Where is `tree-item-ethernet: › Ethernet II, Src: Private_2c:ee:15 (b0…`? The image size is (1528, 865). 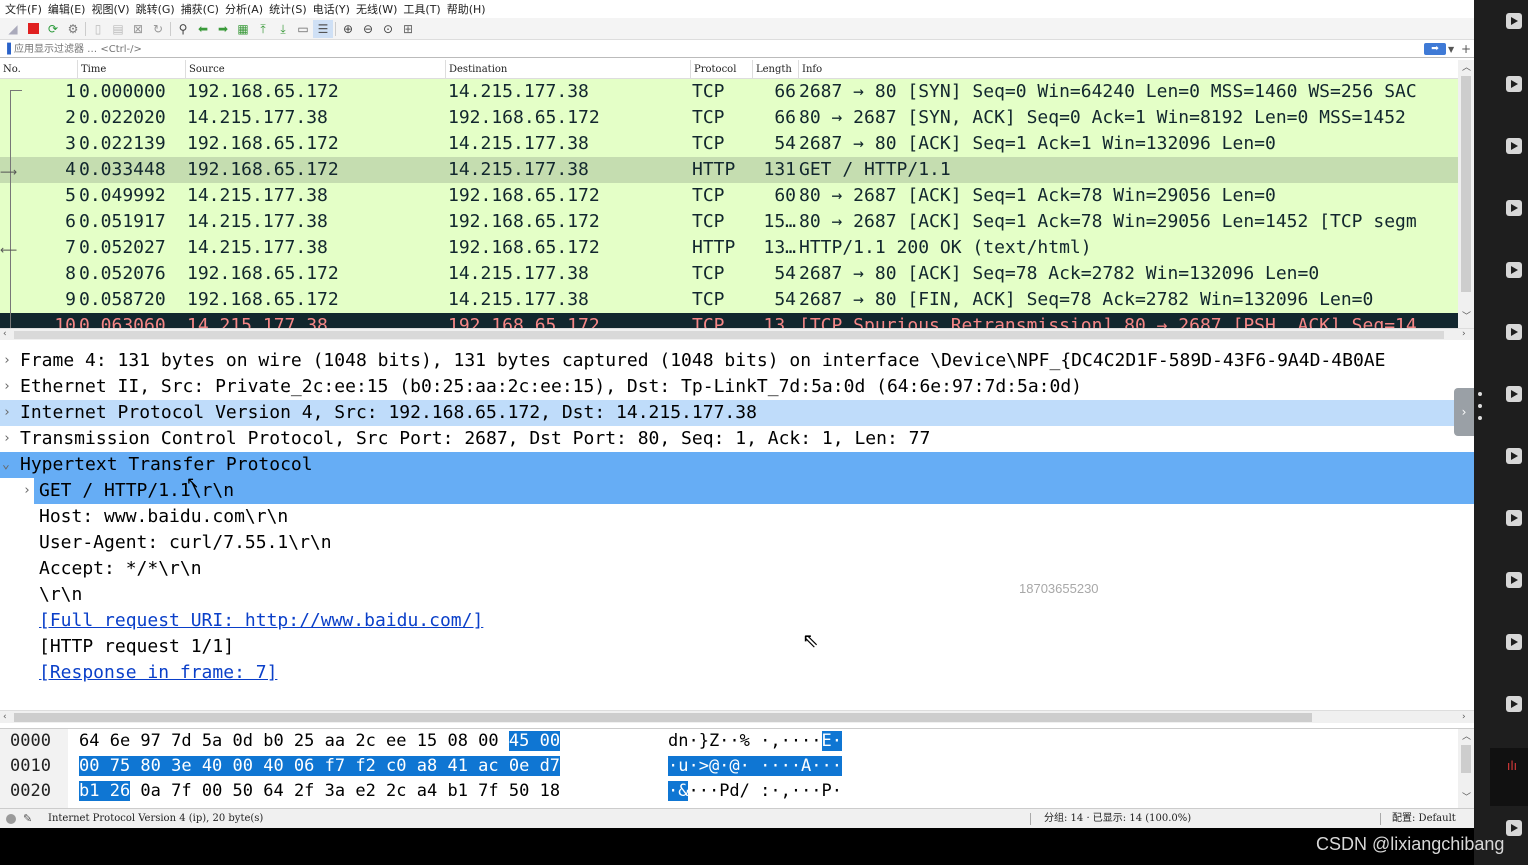
tree-item-ethernet: › Ethernet II, Src: Private_2c:ee:15 (b0… is located at coordinates (737, 387).